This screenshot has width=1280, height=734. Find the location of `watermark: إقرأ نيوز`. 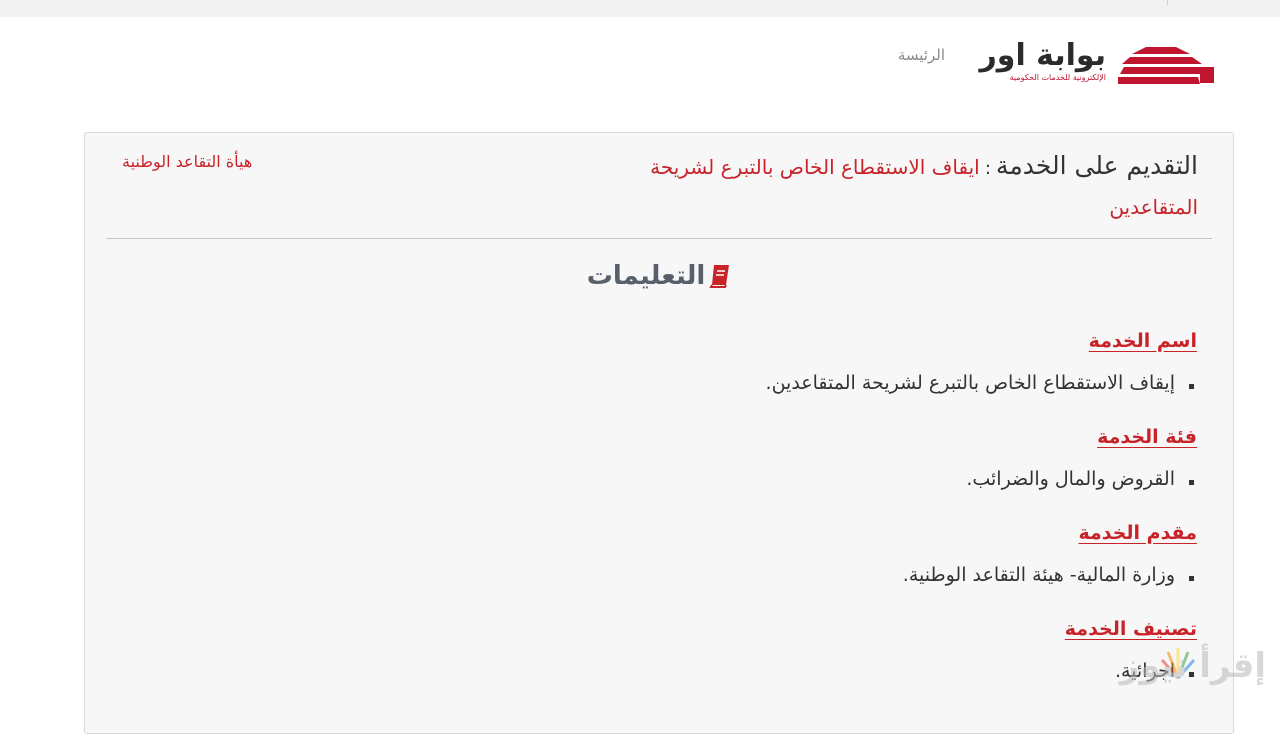

watermark: إقرأ نيوز is located at coordinates (1200, 680).